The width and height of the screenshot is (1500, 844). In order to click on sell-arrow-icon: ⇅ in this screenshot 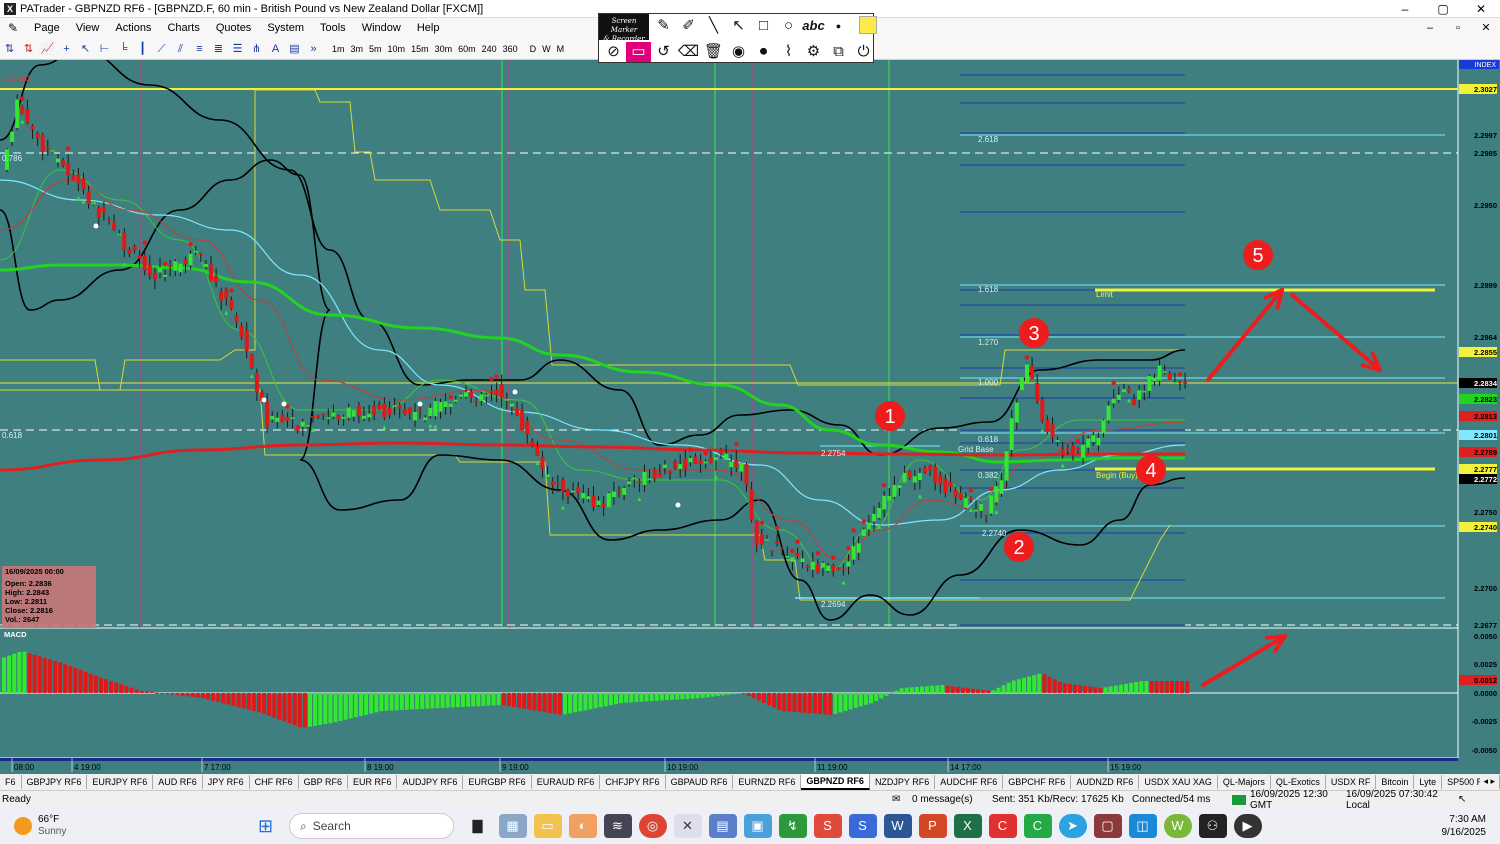, I will do `click(28, 49)`.